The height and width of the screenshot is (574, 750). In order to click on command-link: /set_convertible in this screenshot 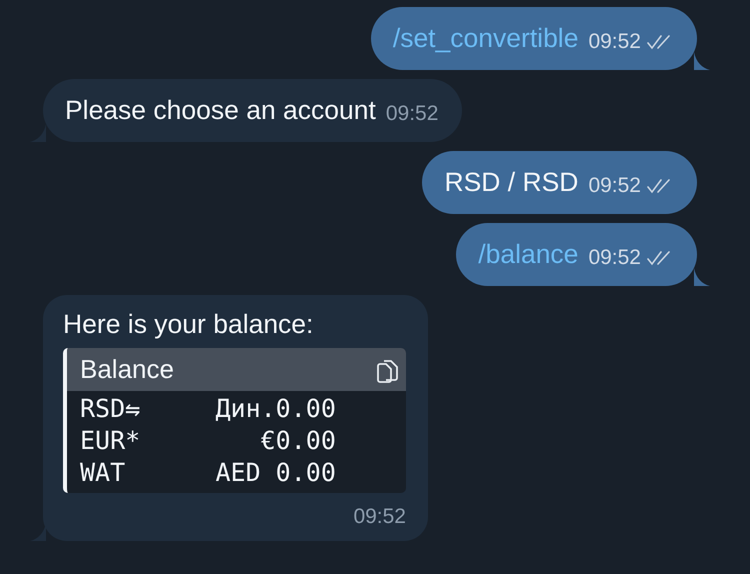, I will do `click(485, 38)`.